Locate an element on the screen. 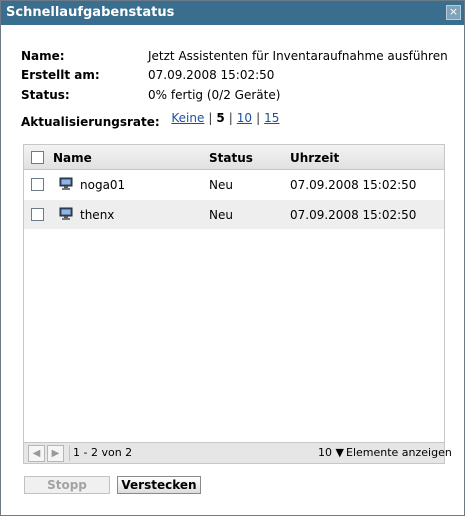  refresh-rate-label: Aktualisierungsrate: is located at coordinates (90, 122).